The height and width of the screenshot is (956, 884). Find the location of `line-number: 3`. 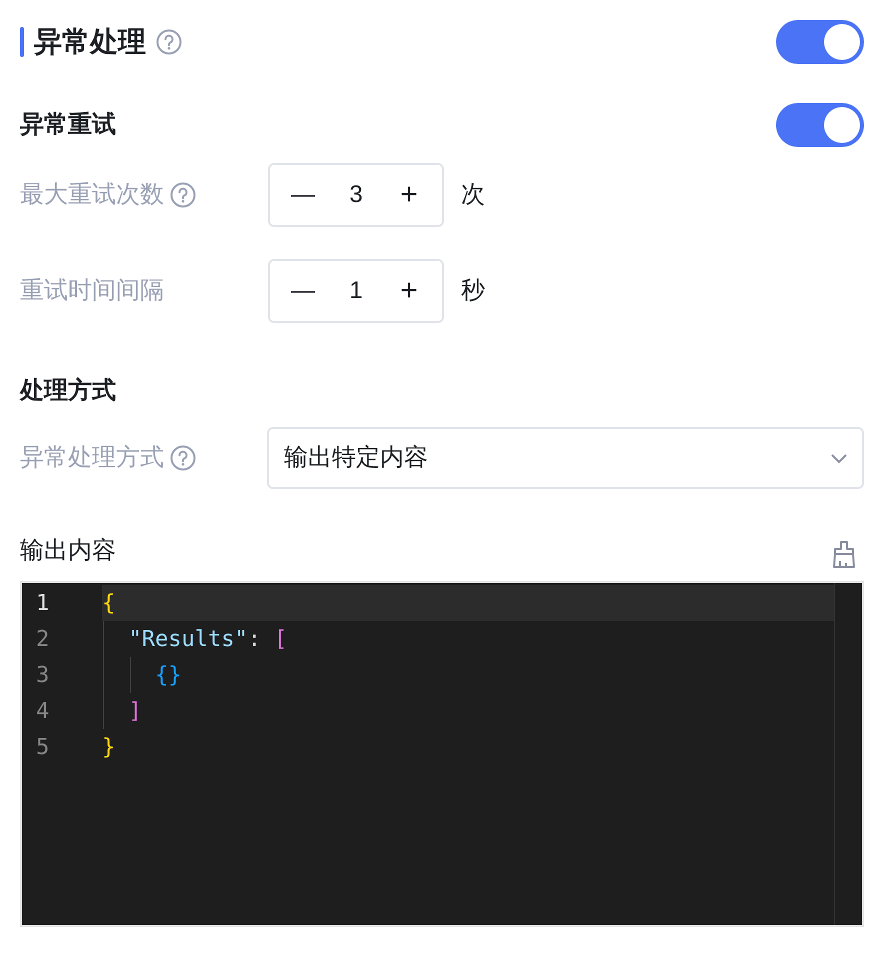

line-number: 3 is located at coordinates (42, 676).